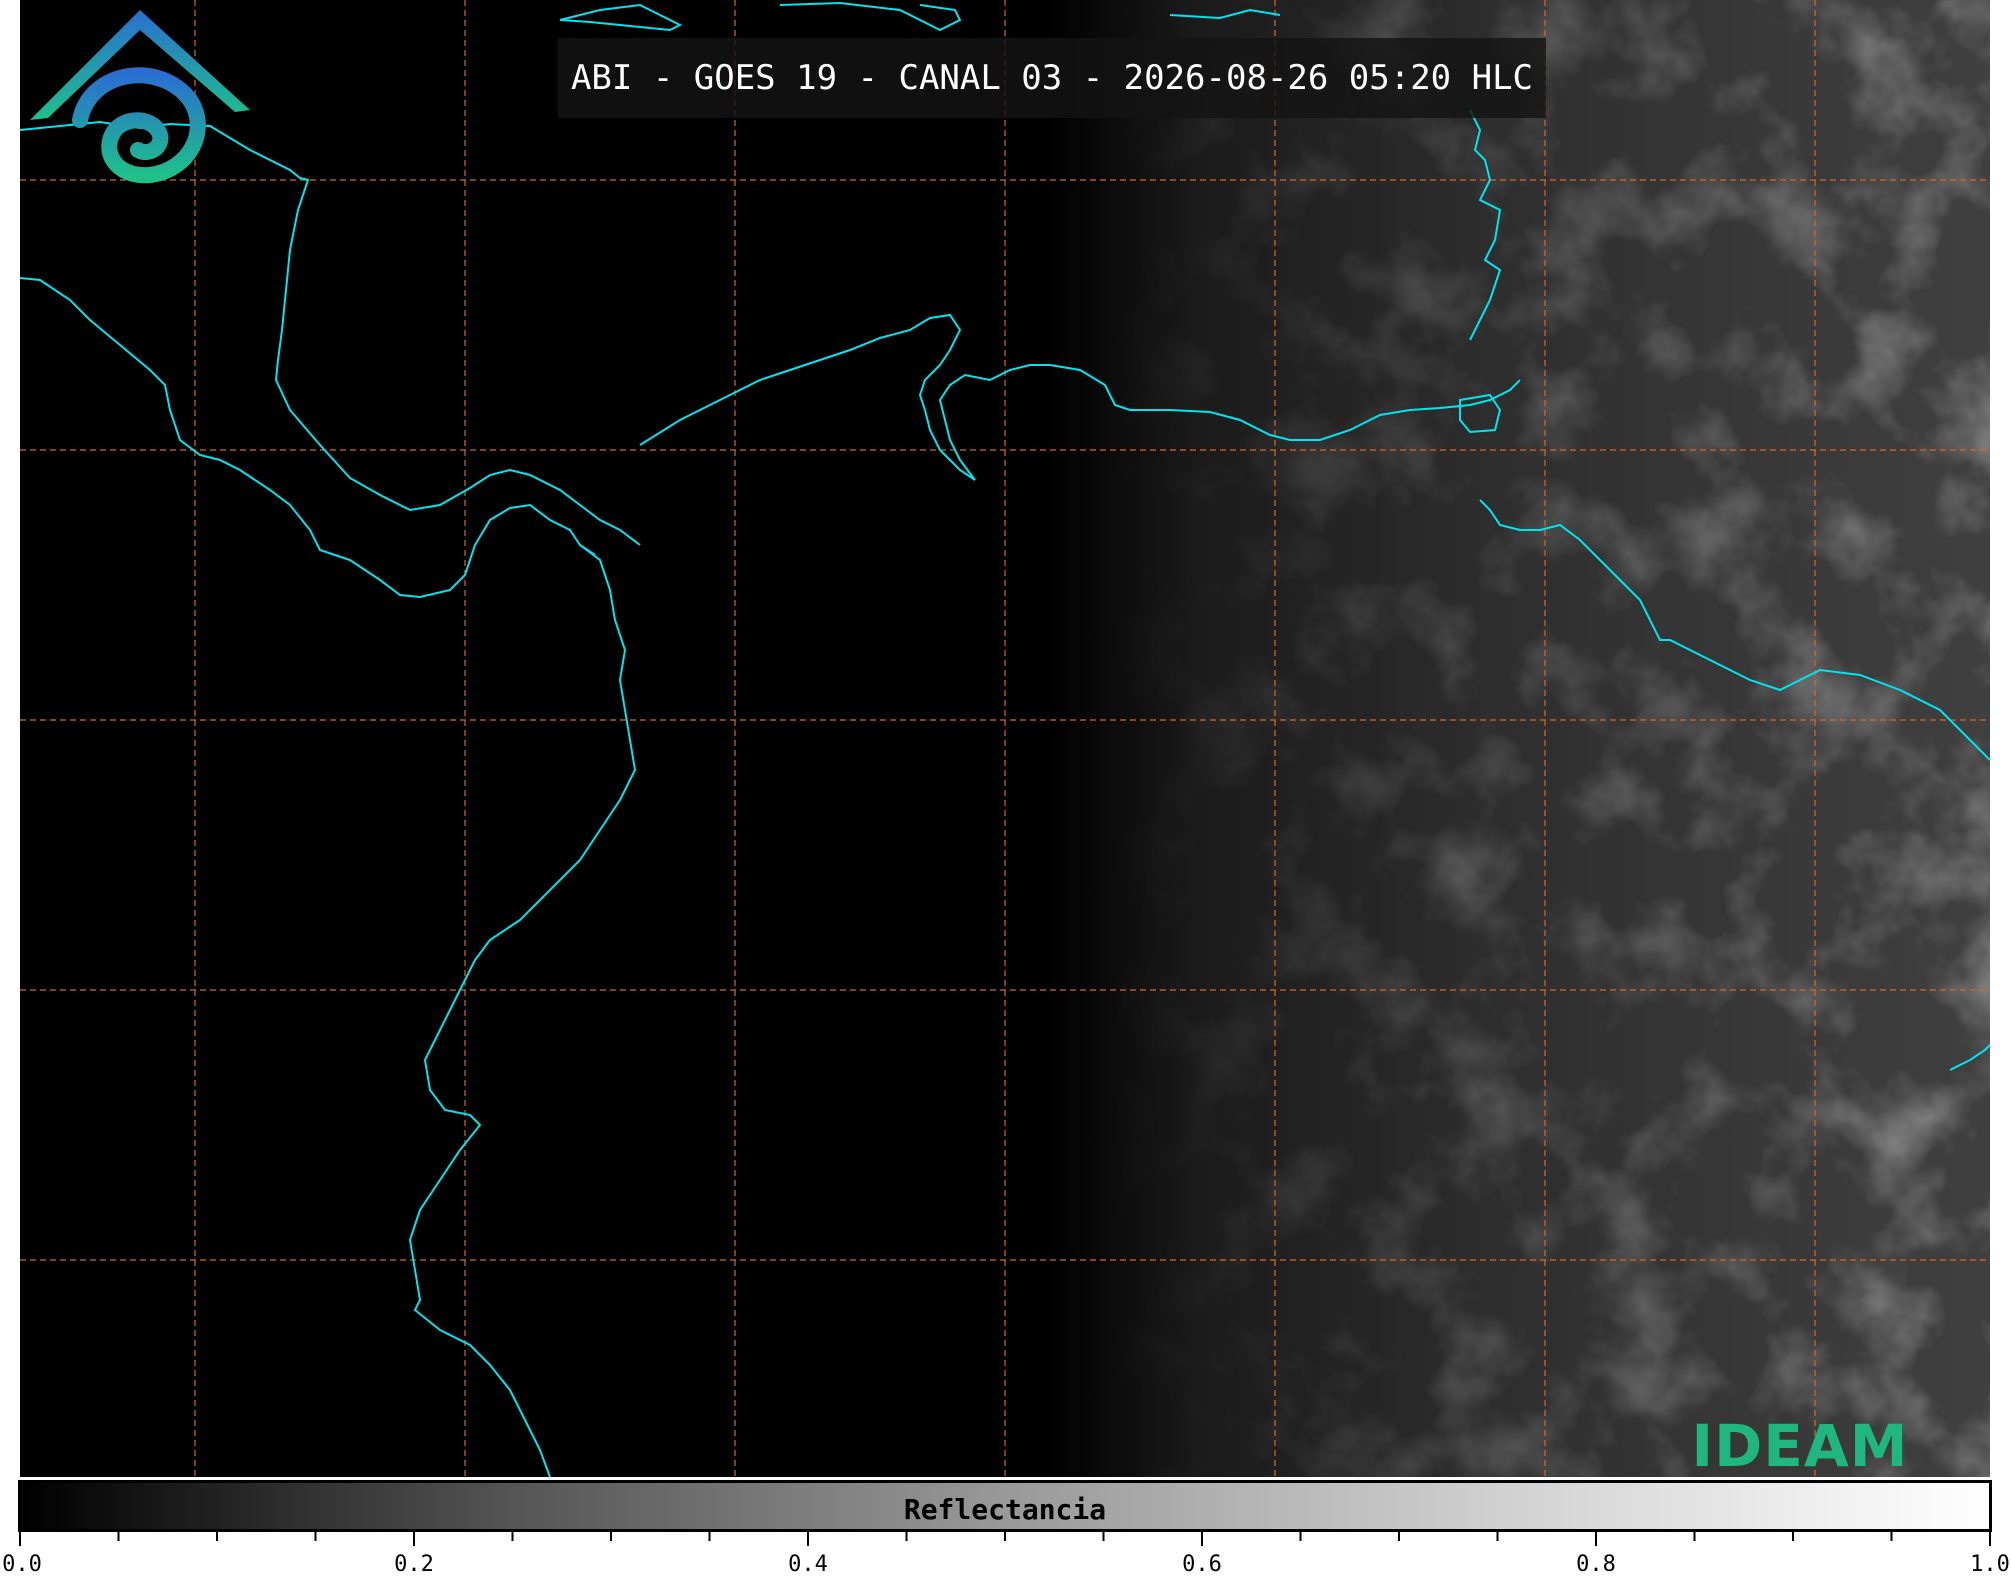  What do you see at coordinates (1596, 1564) in the screenshot?
I see `colorbar-tick-label: 0.8` at bounding box center [1596, 1564].